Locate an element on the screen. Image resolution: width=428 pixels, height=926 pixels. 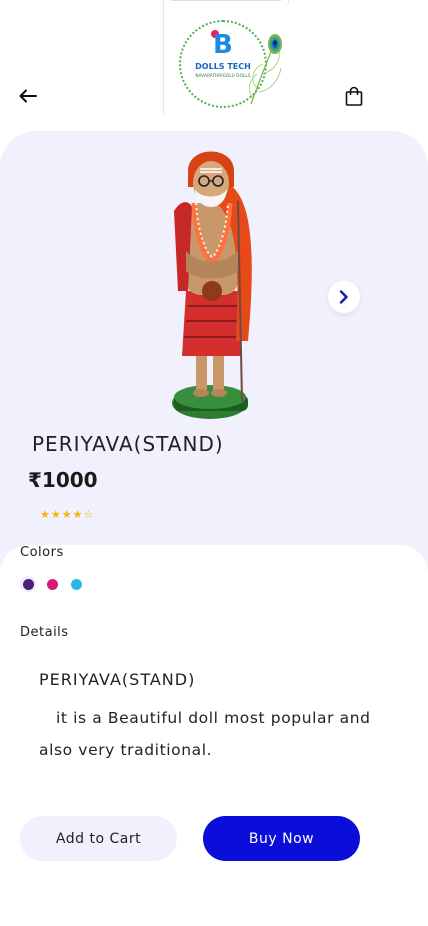
app-header: B DOLLS TECH NAVARATHRIGOLU DOLLS is located at coordinates (214, 65).